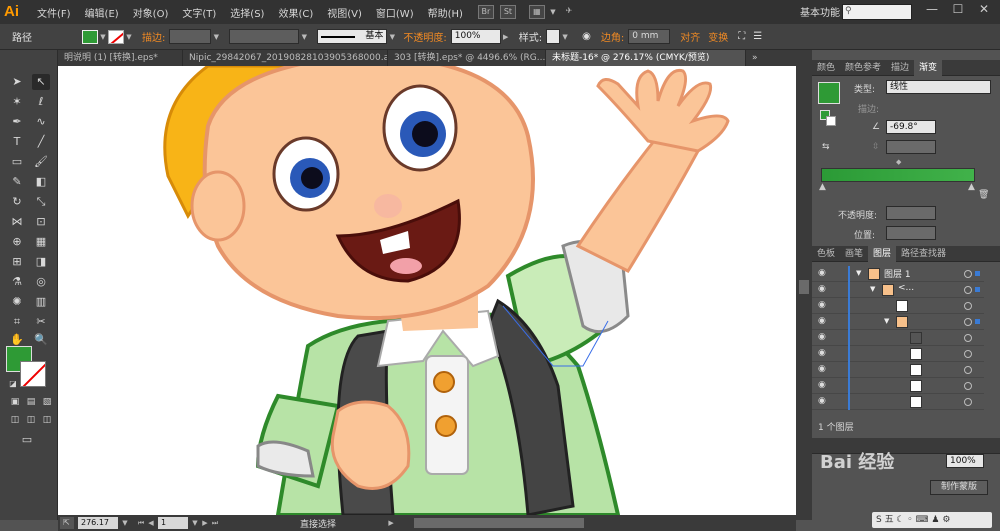 The width and height of the screenshot is (1000, 531). Describe the element at coordinates (264, 36) in the screenshot. I see `variable-width-field` at that location.